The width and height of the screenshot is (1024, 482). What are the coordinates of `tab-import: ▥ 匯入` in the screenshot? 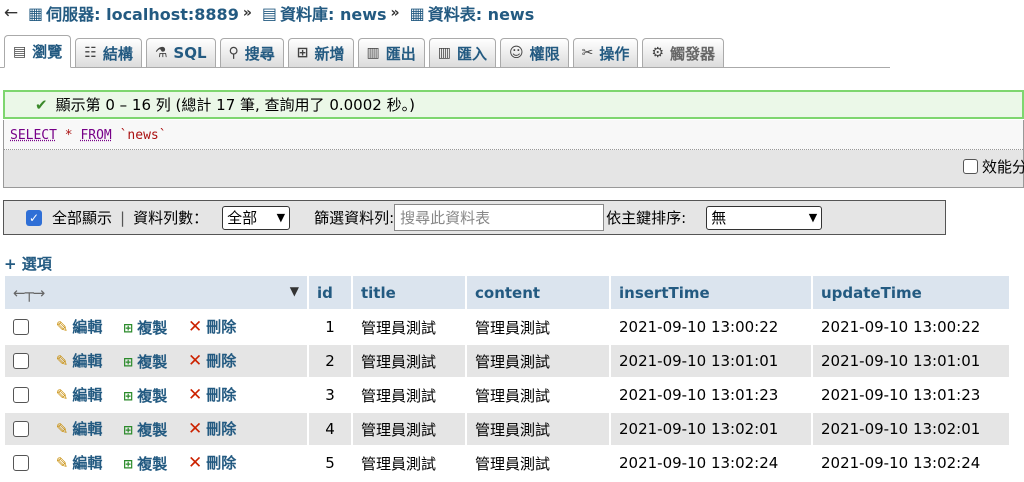 It's located at (462, 52).